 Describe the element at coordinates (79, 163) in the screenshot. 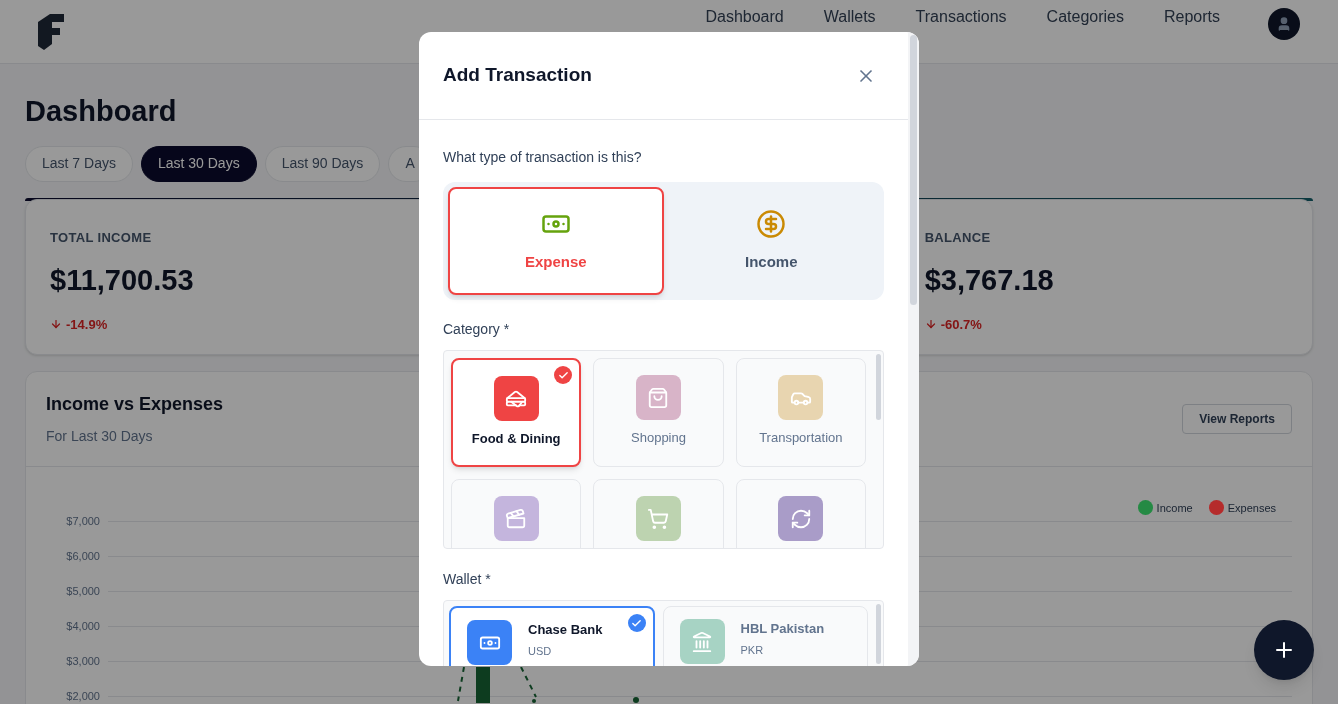

I see `range-tab: Last 7 Days` at that location.